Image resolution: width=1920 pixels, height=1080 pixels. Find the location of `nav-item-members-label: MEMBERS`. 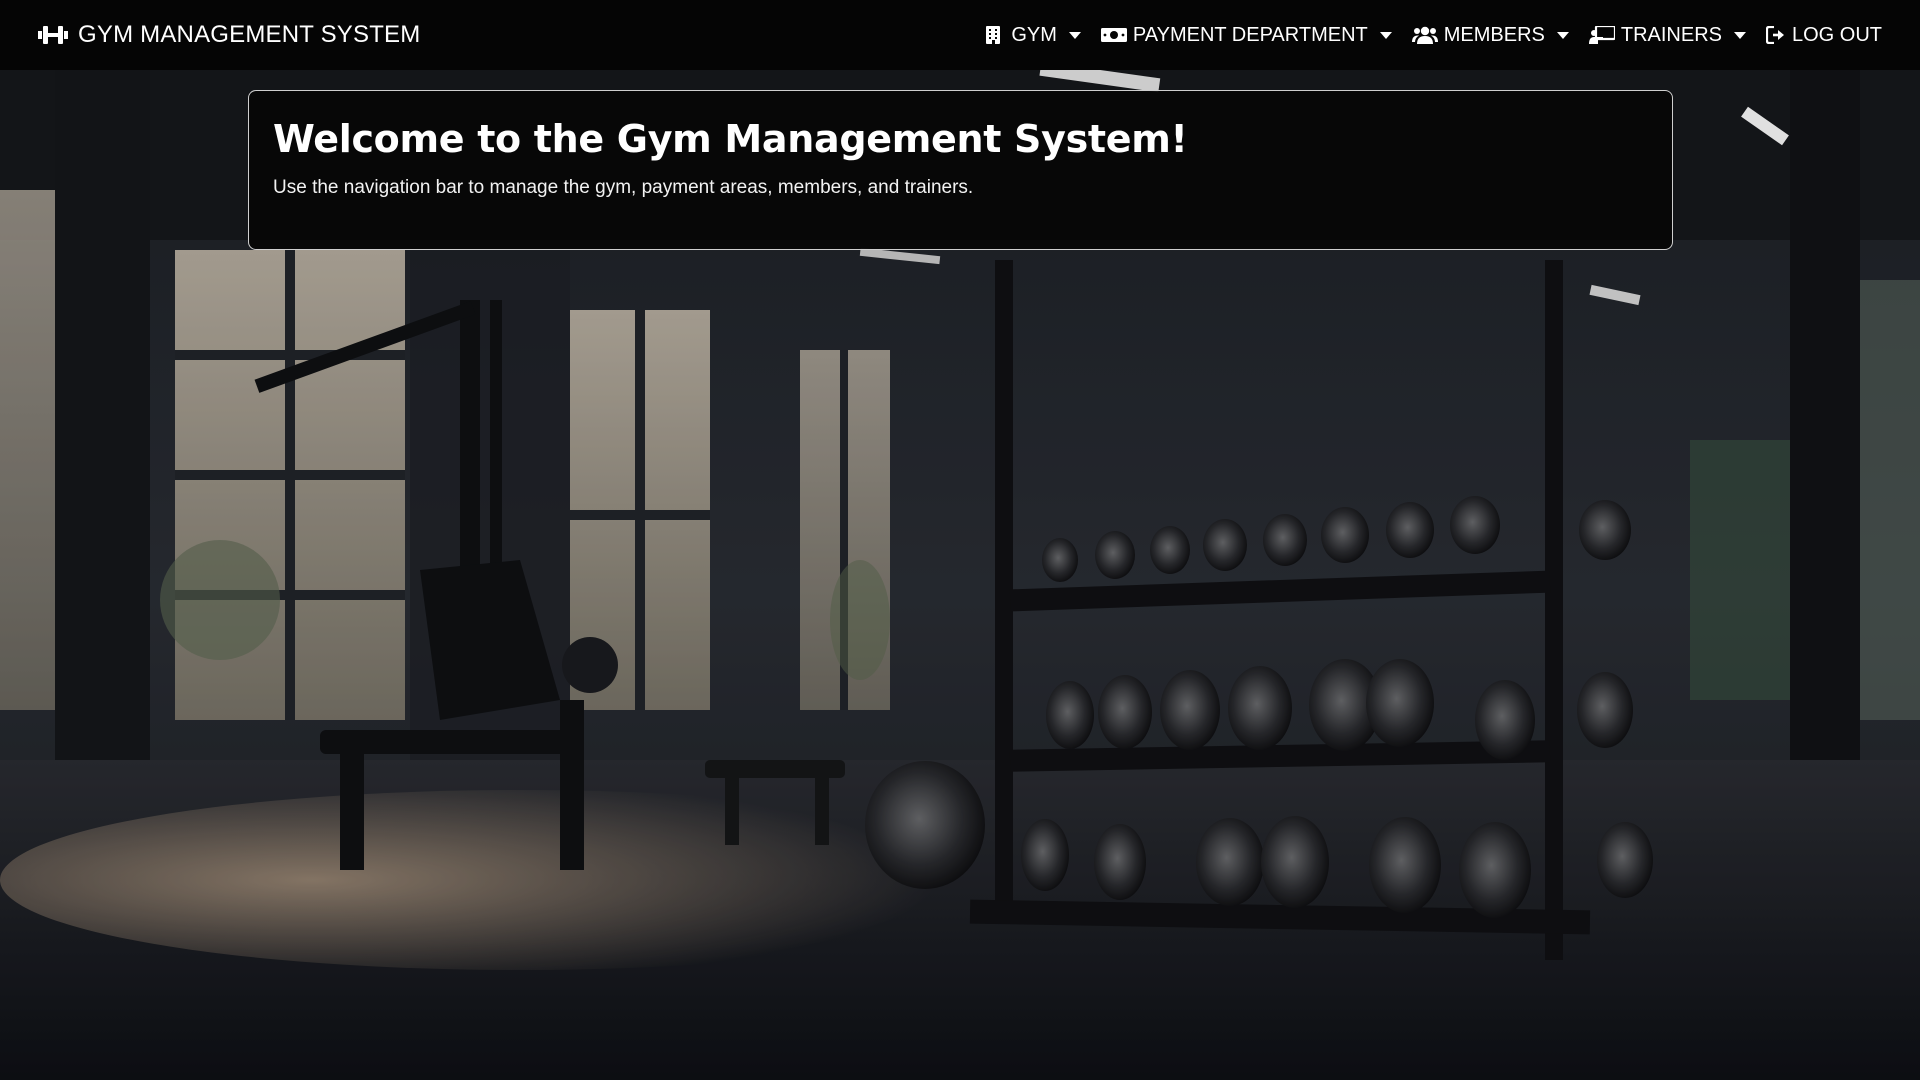

nav-item-members-label: MEMBERS is located at coordinates (1494, 34).